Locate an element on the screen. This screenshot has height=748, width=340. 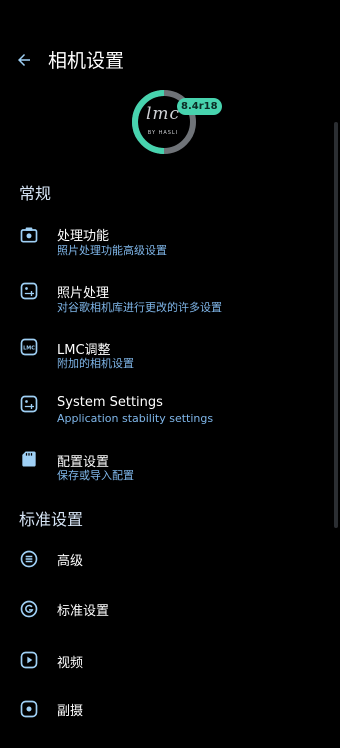
section-title-standard: 标准设置 is located at coordinates (51, 519).